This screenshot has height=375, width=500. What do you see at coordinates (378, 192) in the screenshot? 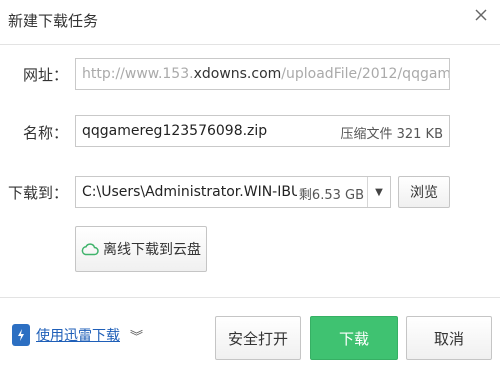
I see `dropdown-arrow-icon: ▼` at bounding box center [378, 192].